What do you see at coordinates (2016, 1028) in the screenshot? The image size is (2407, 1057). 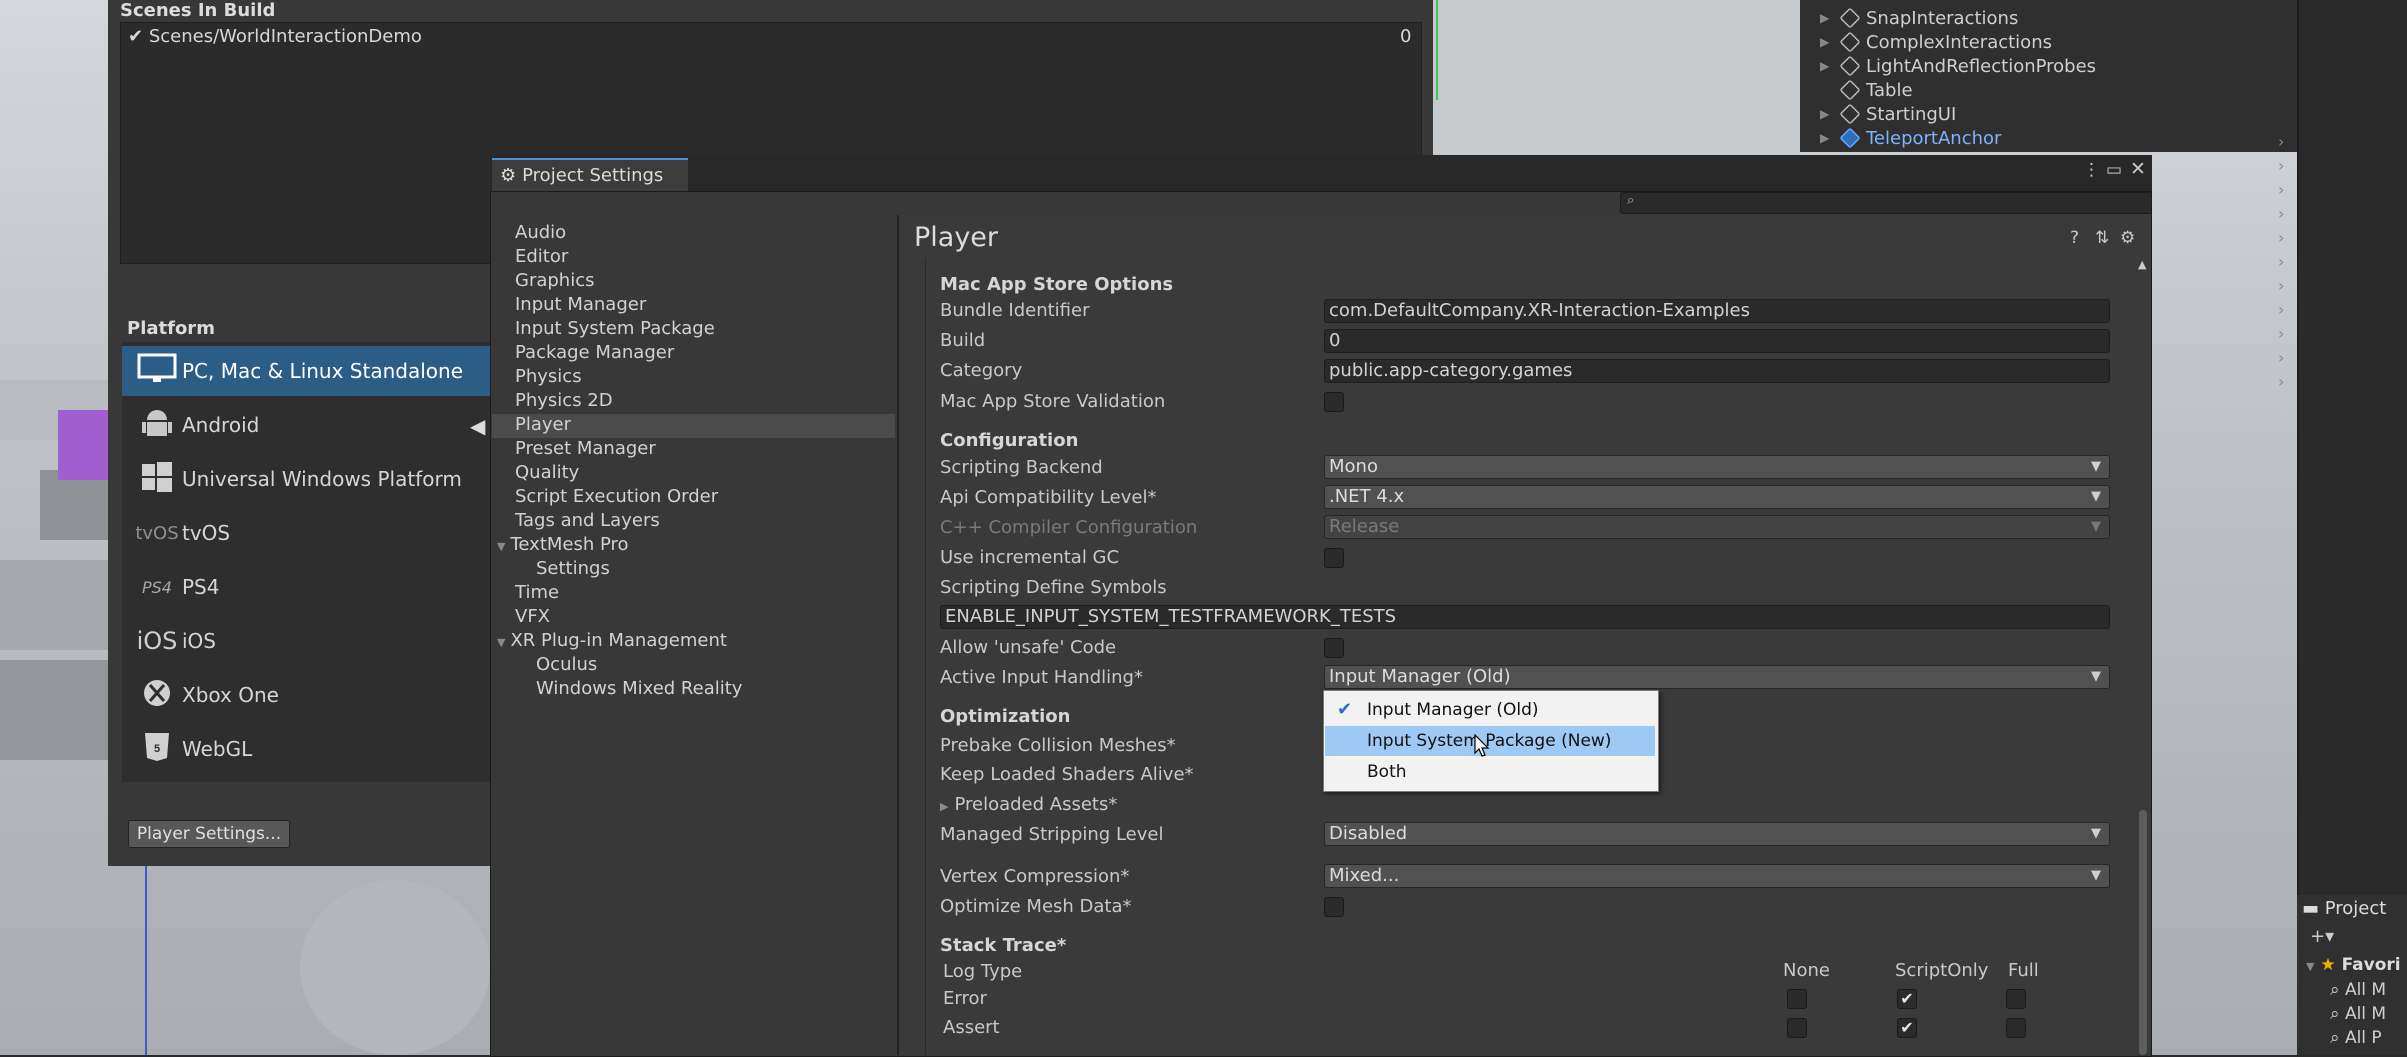 I see `assert-full-checkbox` at bounding box center [2016, 1028].